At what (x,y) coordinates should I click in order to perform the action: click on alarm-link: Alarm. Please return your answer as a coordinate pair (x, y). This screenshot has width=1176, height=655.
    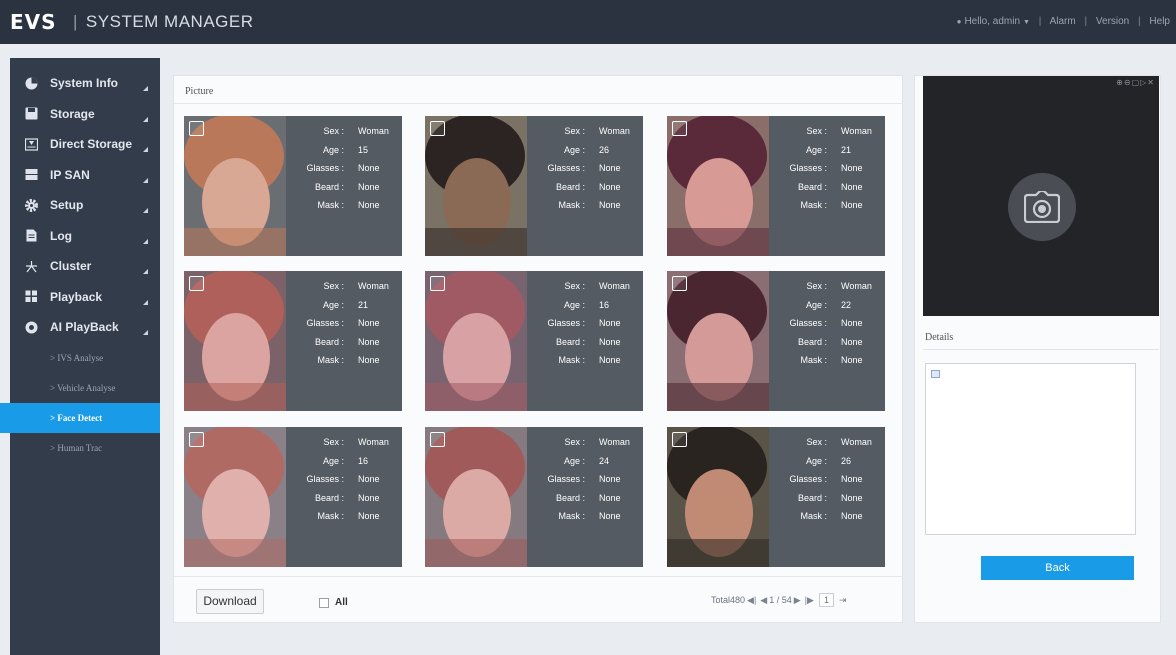
    Looking at the image, I should click on (1063, 21).